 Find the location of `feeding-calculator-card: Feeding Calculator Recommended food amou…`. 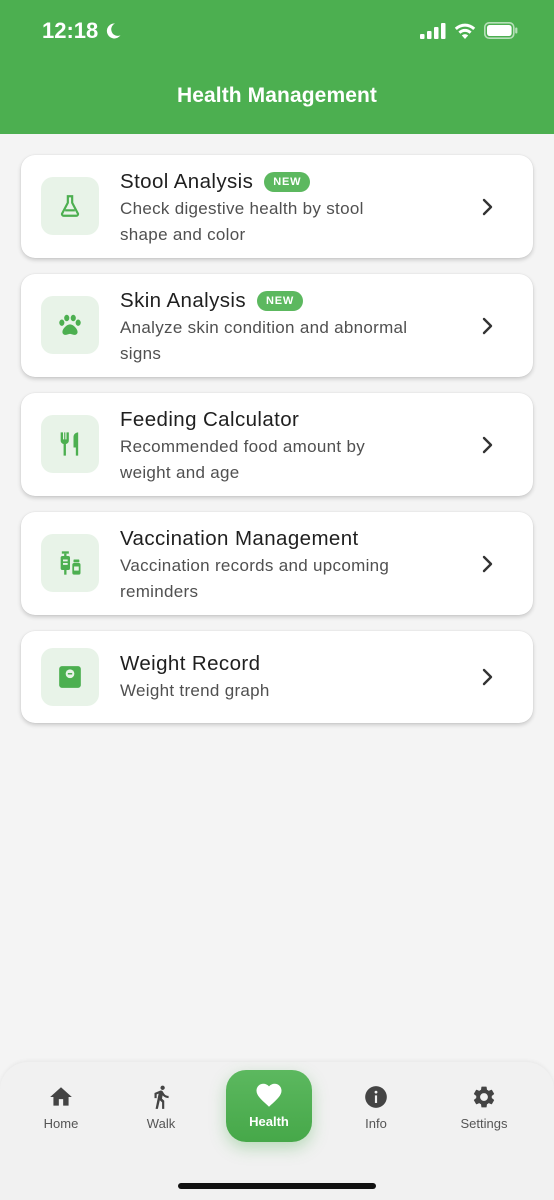

feeding-calculator-card: Feeding Calculator Recommended food amou… is located at coordinates (277, 444).